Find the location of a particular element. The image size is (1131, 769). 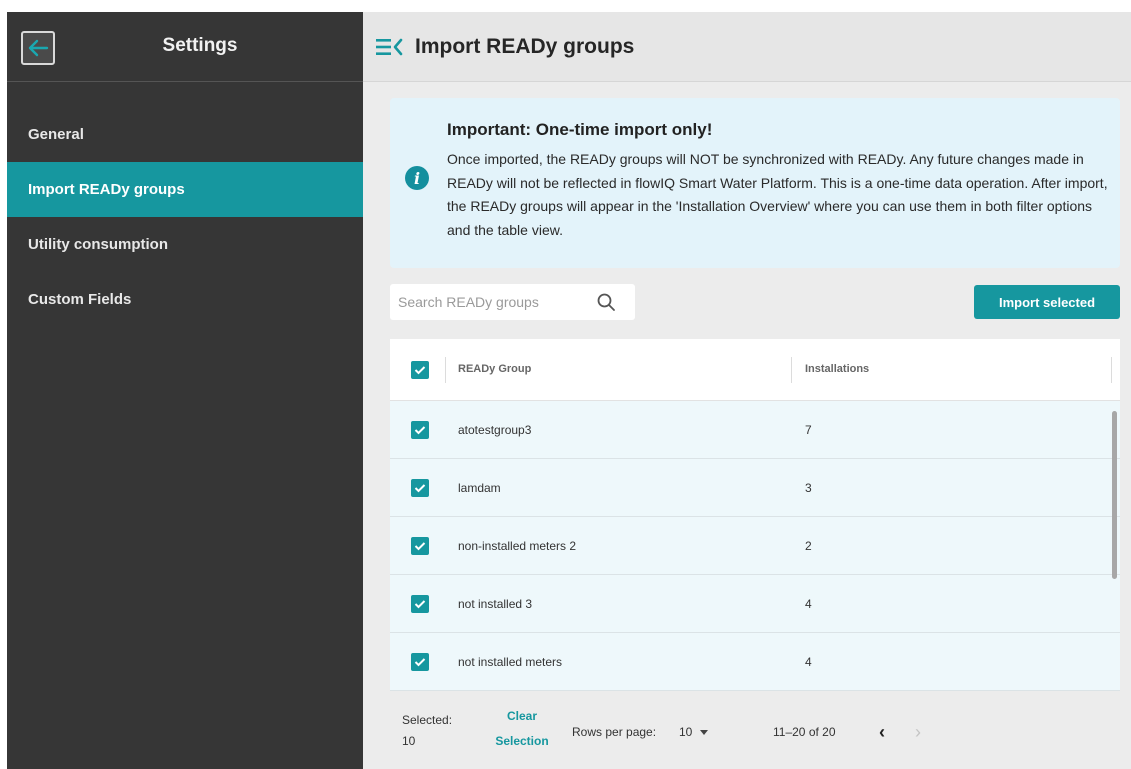

banner-title: Important: One-time import only! is located at coordinates (580, 129).